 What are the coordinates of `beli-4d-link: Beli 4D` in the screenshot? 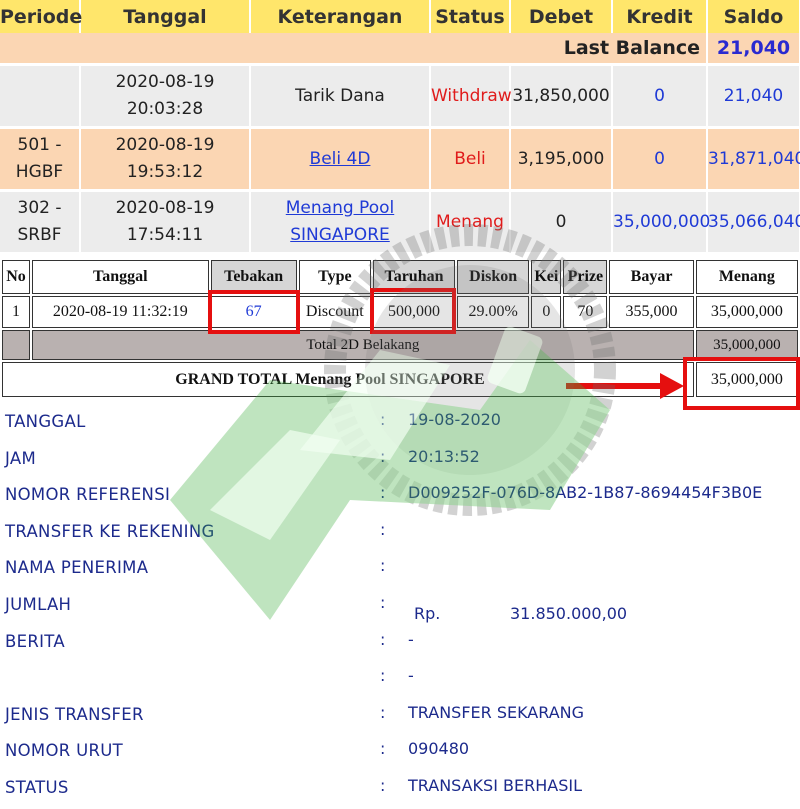 It's located at (340, 159).